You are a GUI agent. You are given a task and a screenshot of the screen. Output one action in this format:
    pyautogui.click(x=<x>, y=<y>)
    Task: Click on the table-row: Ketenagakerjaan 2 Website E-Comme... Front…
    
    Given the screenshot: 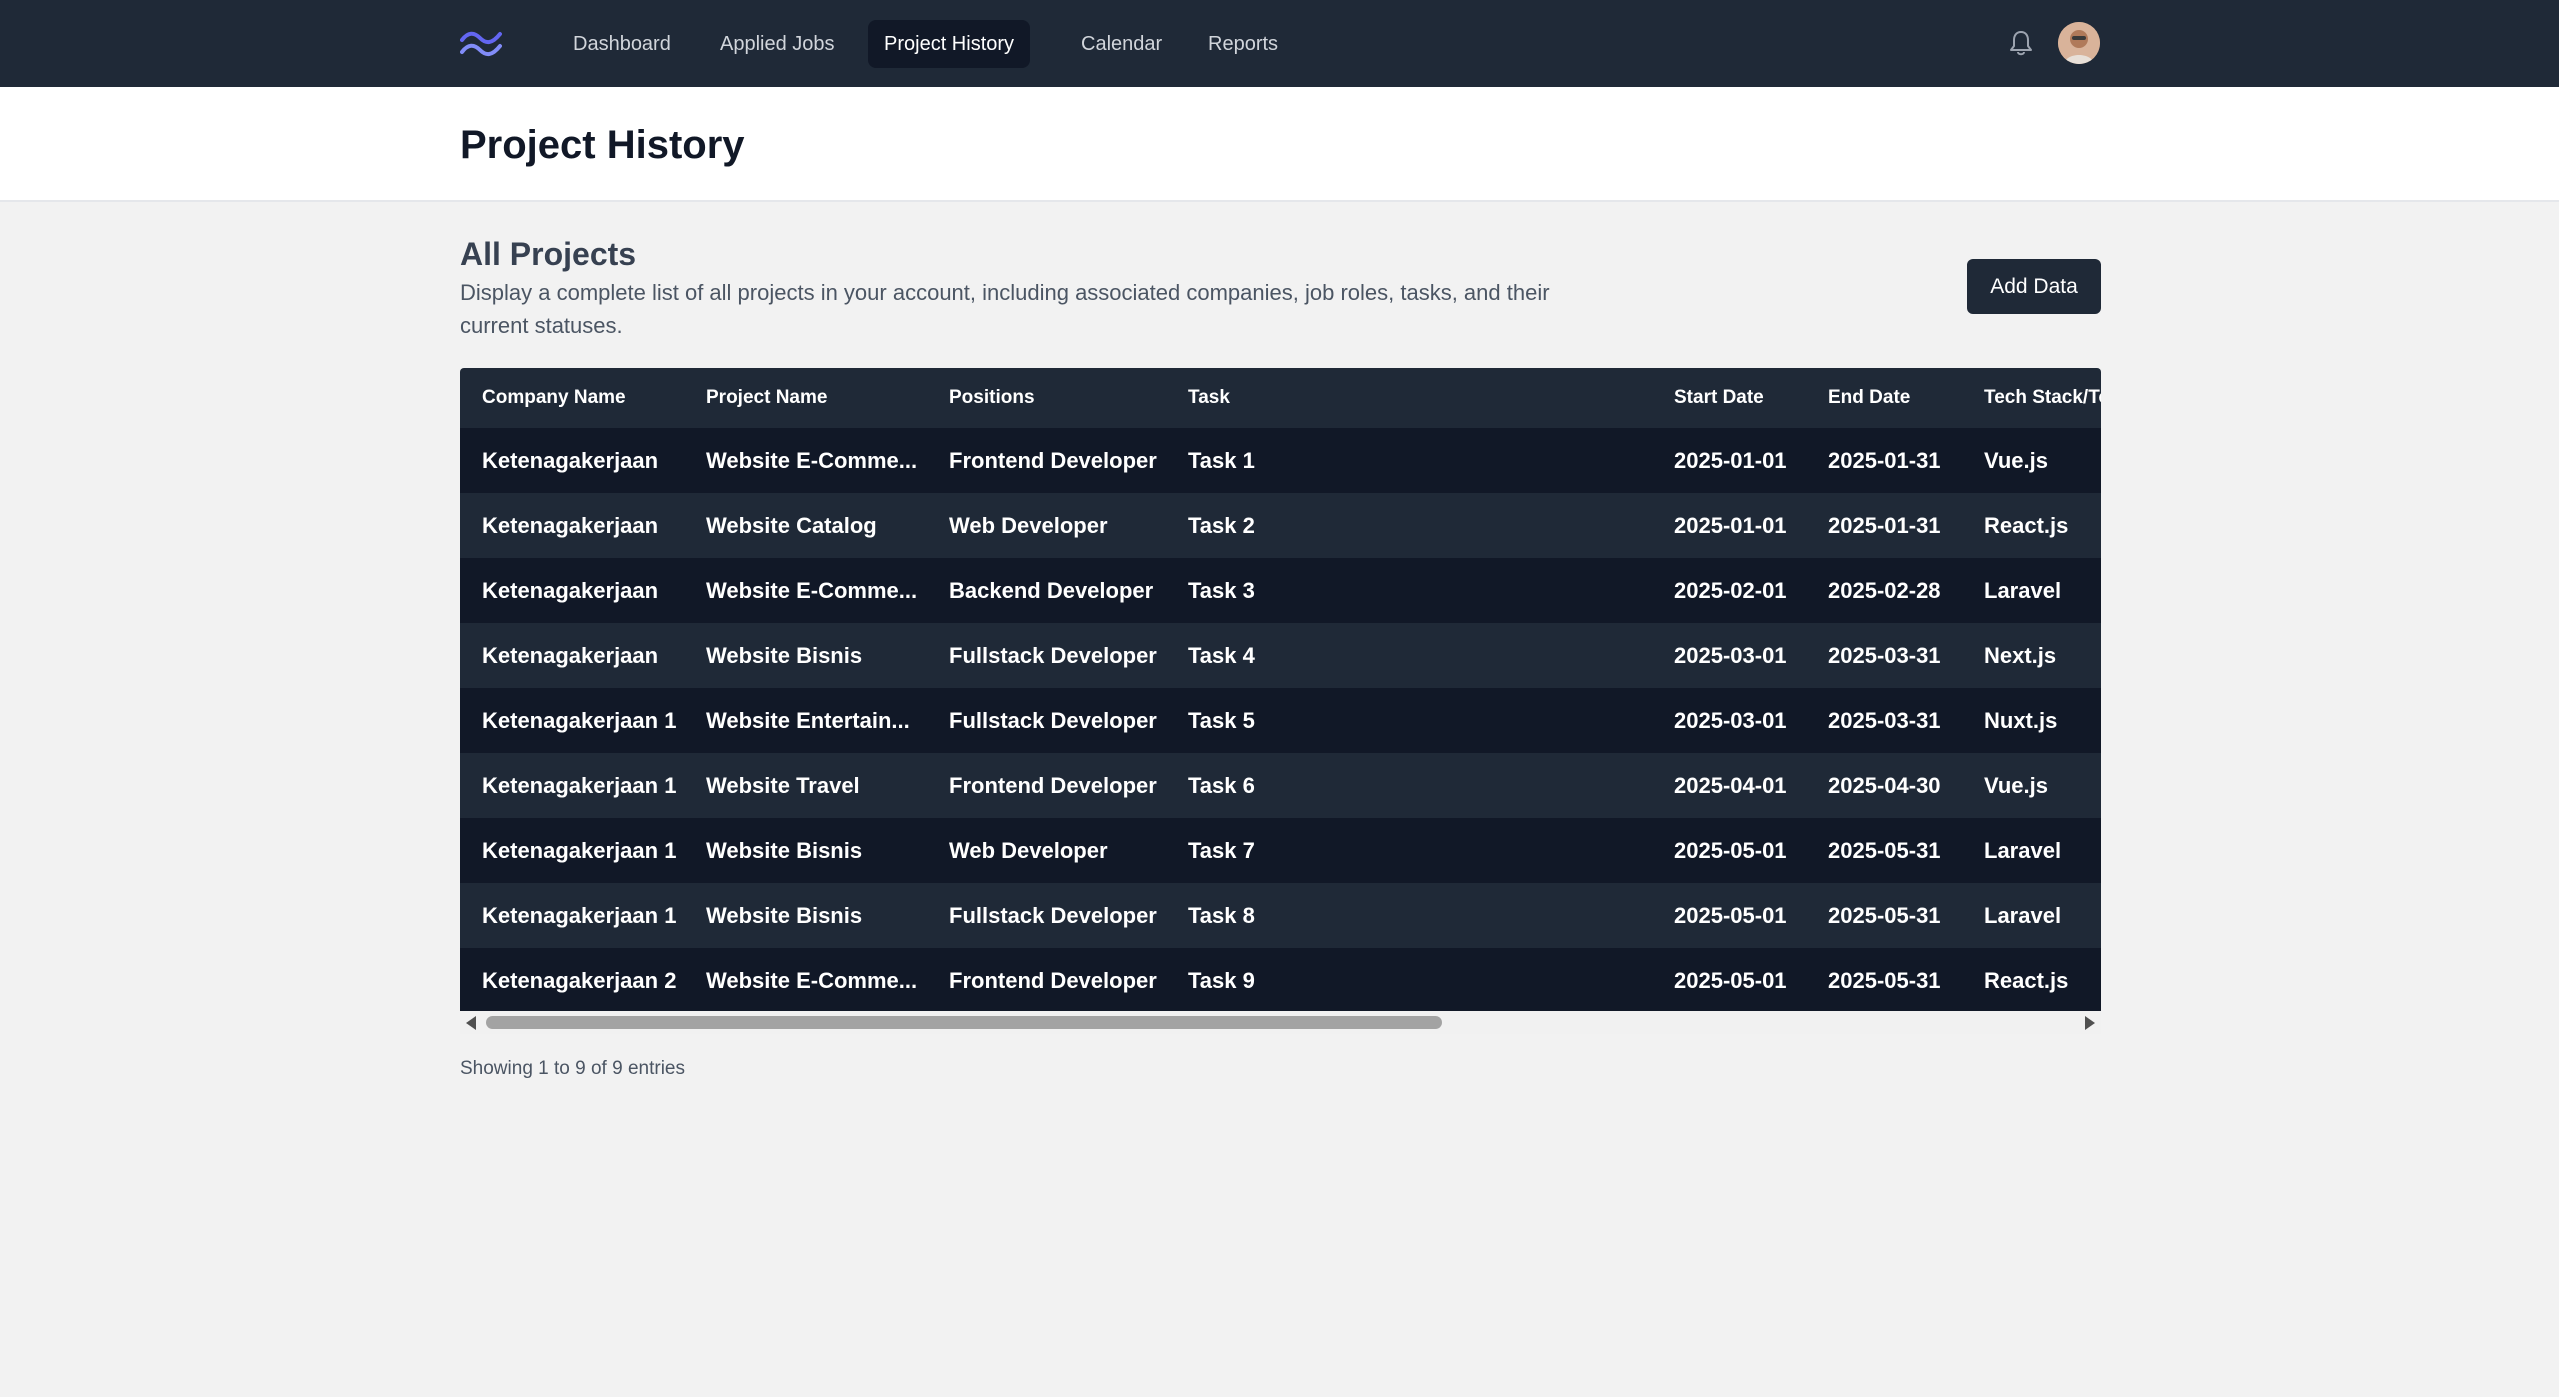 What is the action you would take?
    pyautogui.click(x=1280, y=979)
    